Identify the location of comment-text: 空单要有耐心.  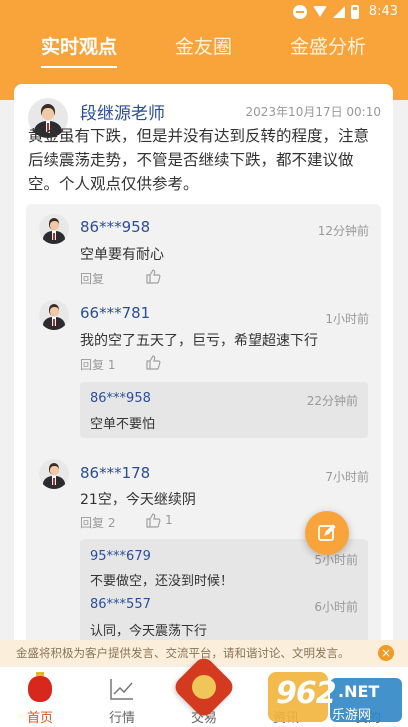
(122, 255).